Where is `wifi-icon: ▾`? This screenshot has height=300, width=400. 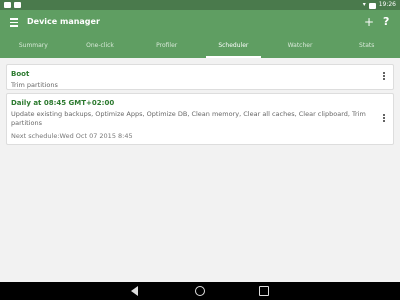 wifi-icon: ▾ is located at coordinates (364, 4).